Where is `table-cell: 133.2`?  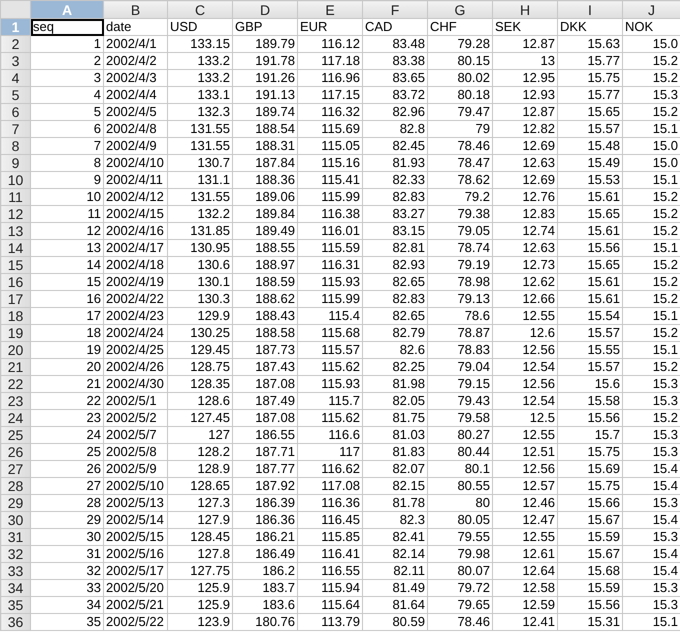
table-cell: 133.2 is located at coordinates (200, 61).